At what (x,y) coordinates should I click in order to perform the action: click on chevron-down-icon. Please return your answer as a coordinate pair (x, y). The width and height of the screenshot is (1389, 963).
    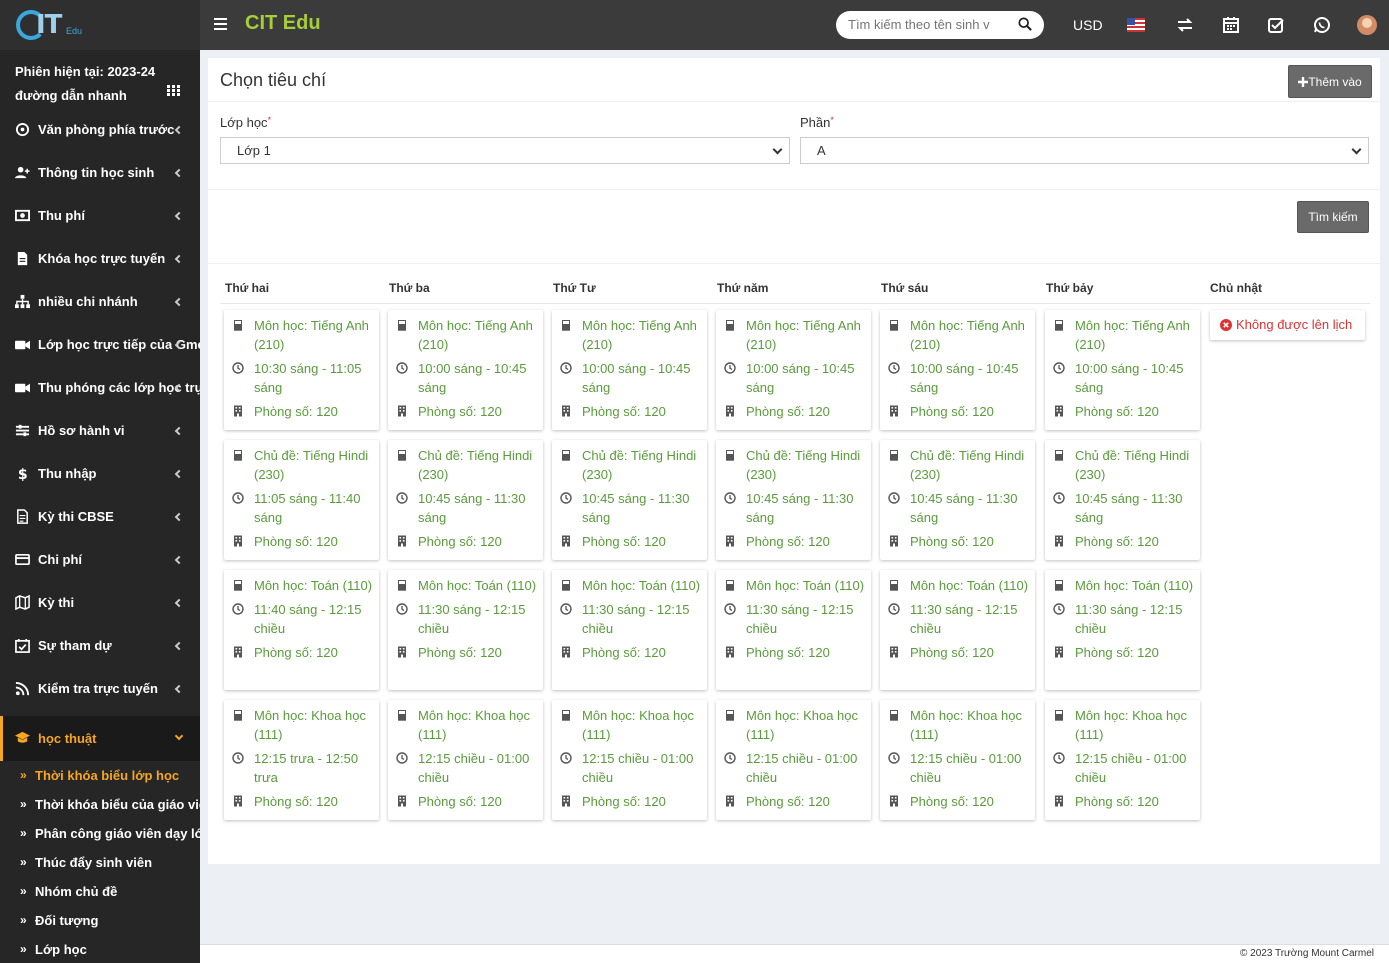
    Looking at the image, I should click on (1356, 149).